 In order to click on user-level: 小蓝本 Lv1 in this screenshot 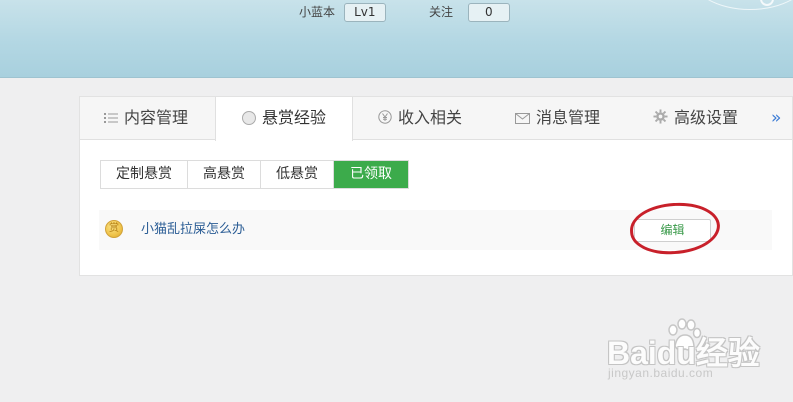, I will do `click(342, 12)`.